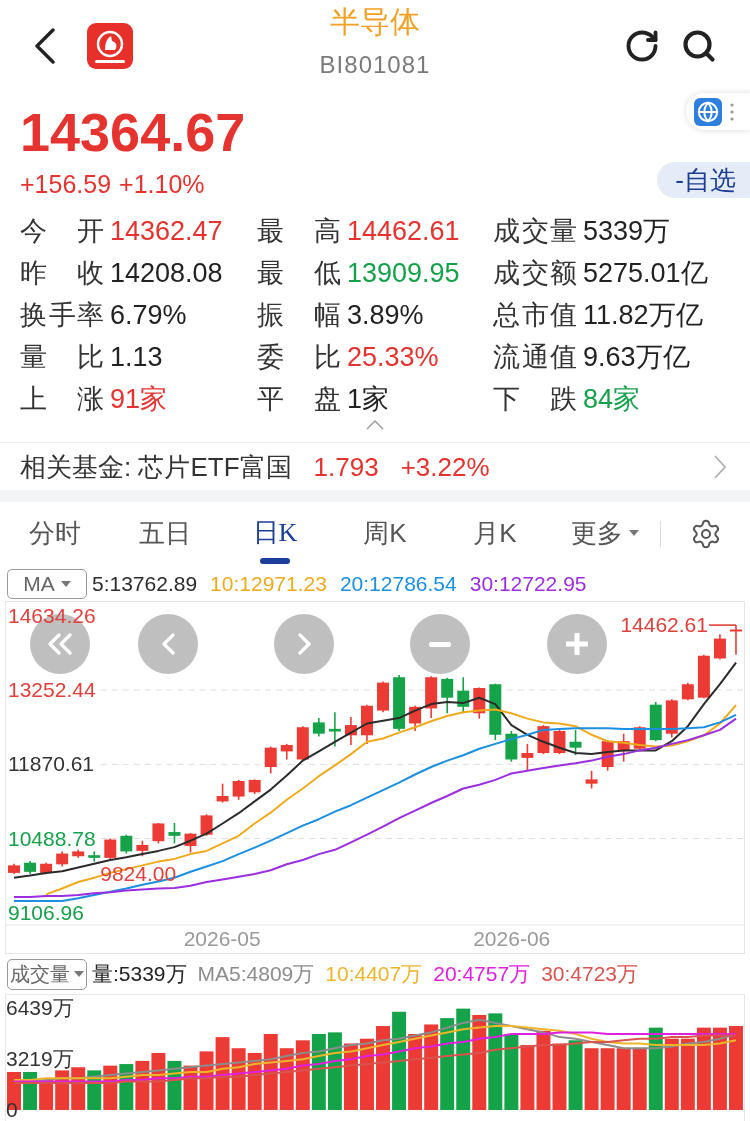 The height and width of the screenshot is (1121, 750). I want to click on volume-average-value: 10:4407万, so click(374, 974).